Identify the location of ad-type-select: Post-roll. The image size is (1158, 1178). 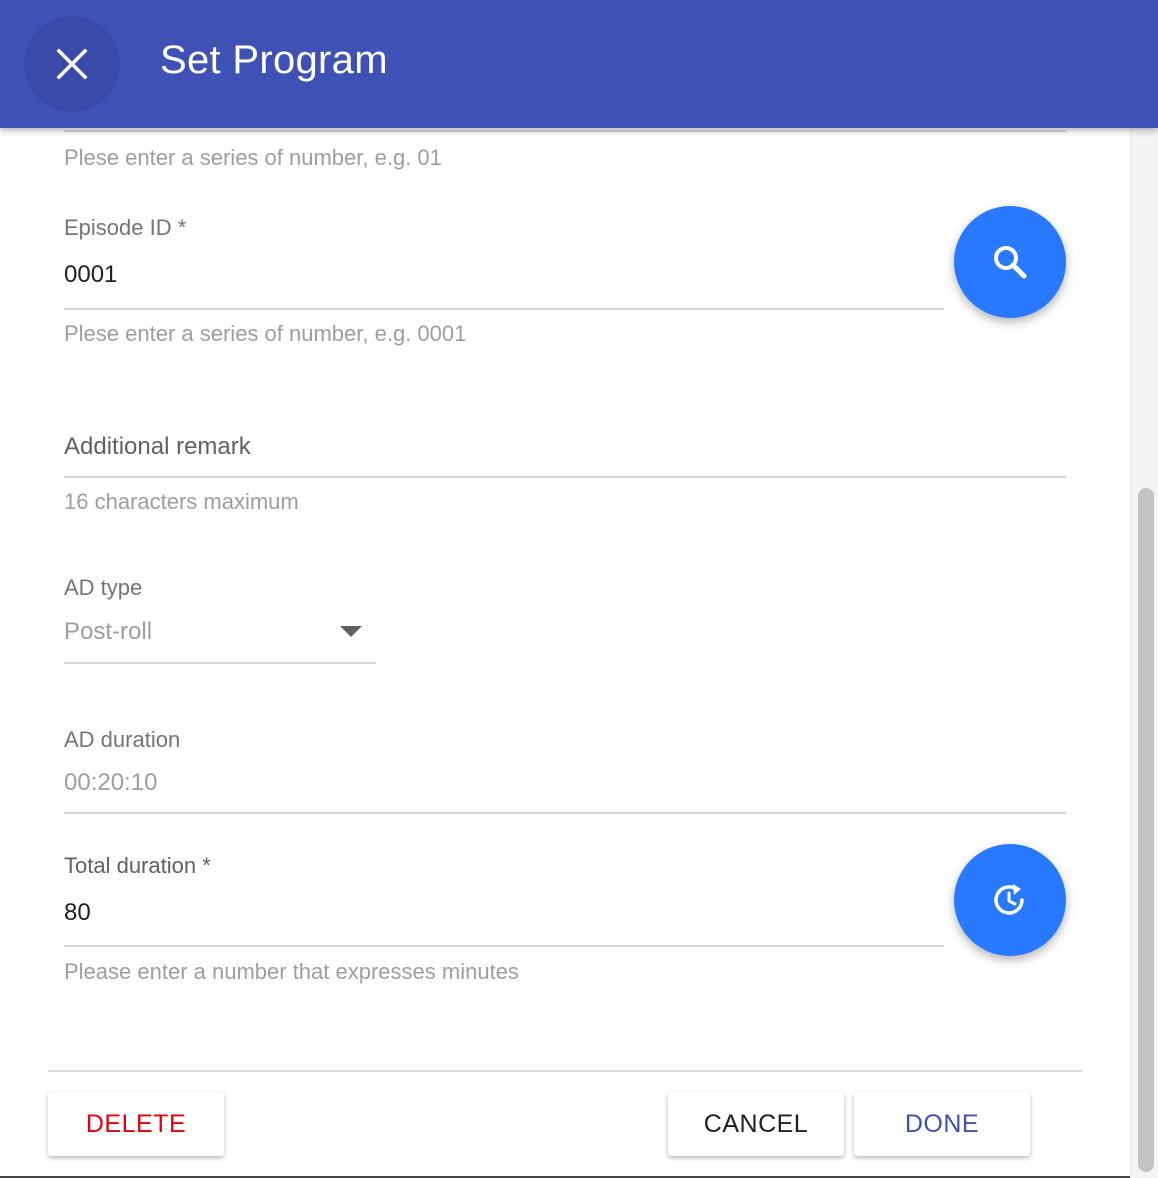
(108, 632).